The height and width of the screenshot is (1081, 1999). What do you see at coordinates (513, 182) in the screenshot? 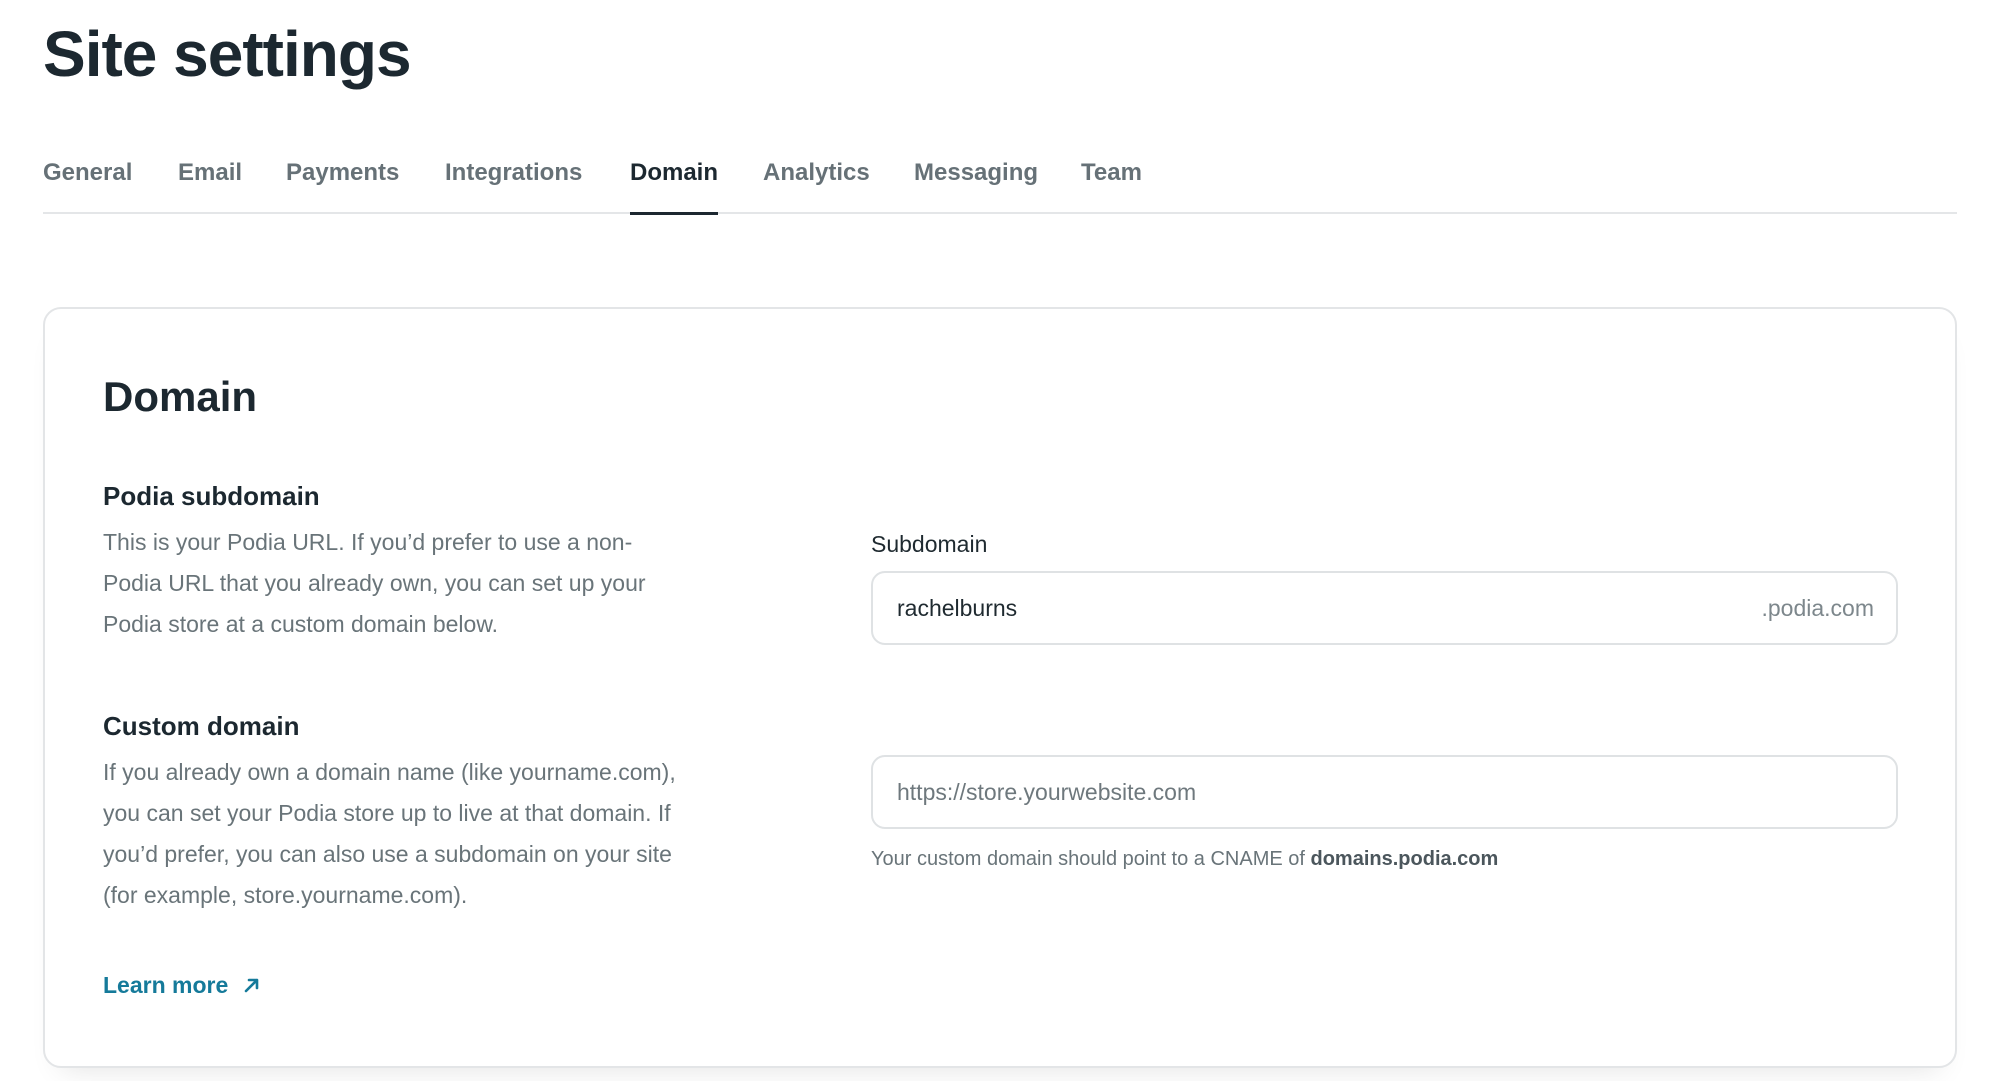
I see `tab-integrations: Integrations` at bounding box center [513, 182].